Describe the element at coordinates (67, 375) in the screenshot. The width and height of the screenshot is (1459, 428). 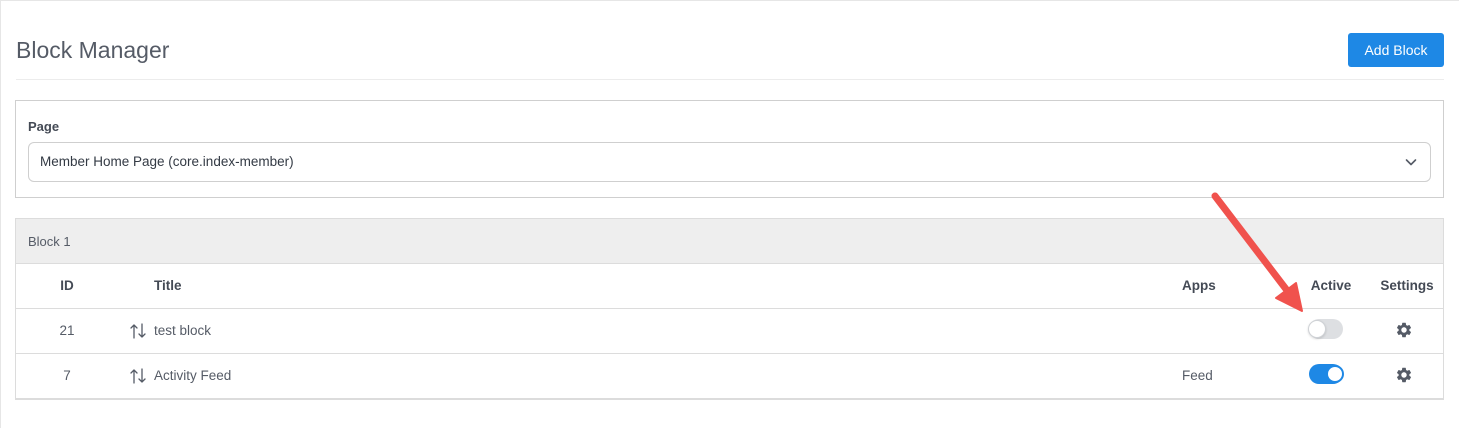
I see `row-id: 7` at that location.